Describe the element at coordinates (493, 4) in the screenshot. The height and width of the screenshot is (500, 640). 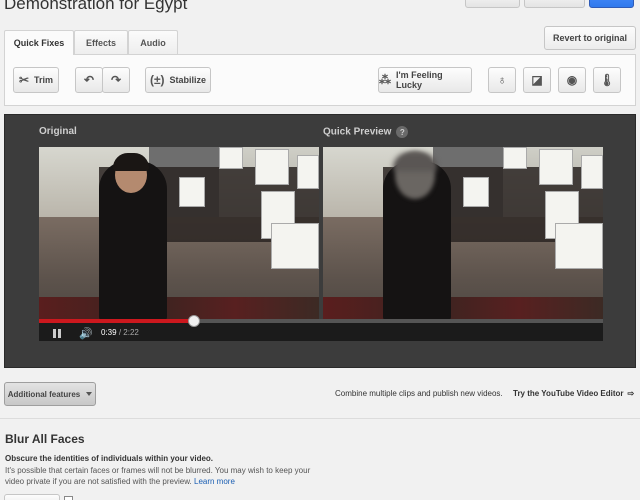
I see `cancel-button: Cancel` at that location.